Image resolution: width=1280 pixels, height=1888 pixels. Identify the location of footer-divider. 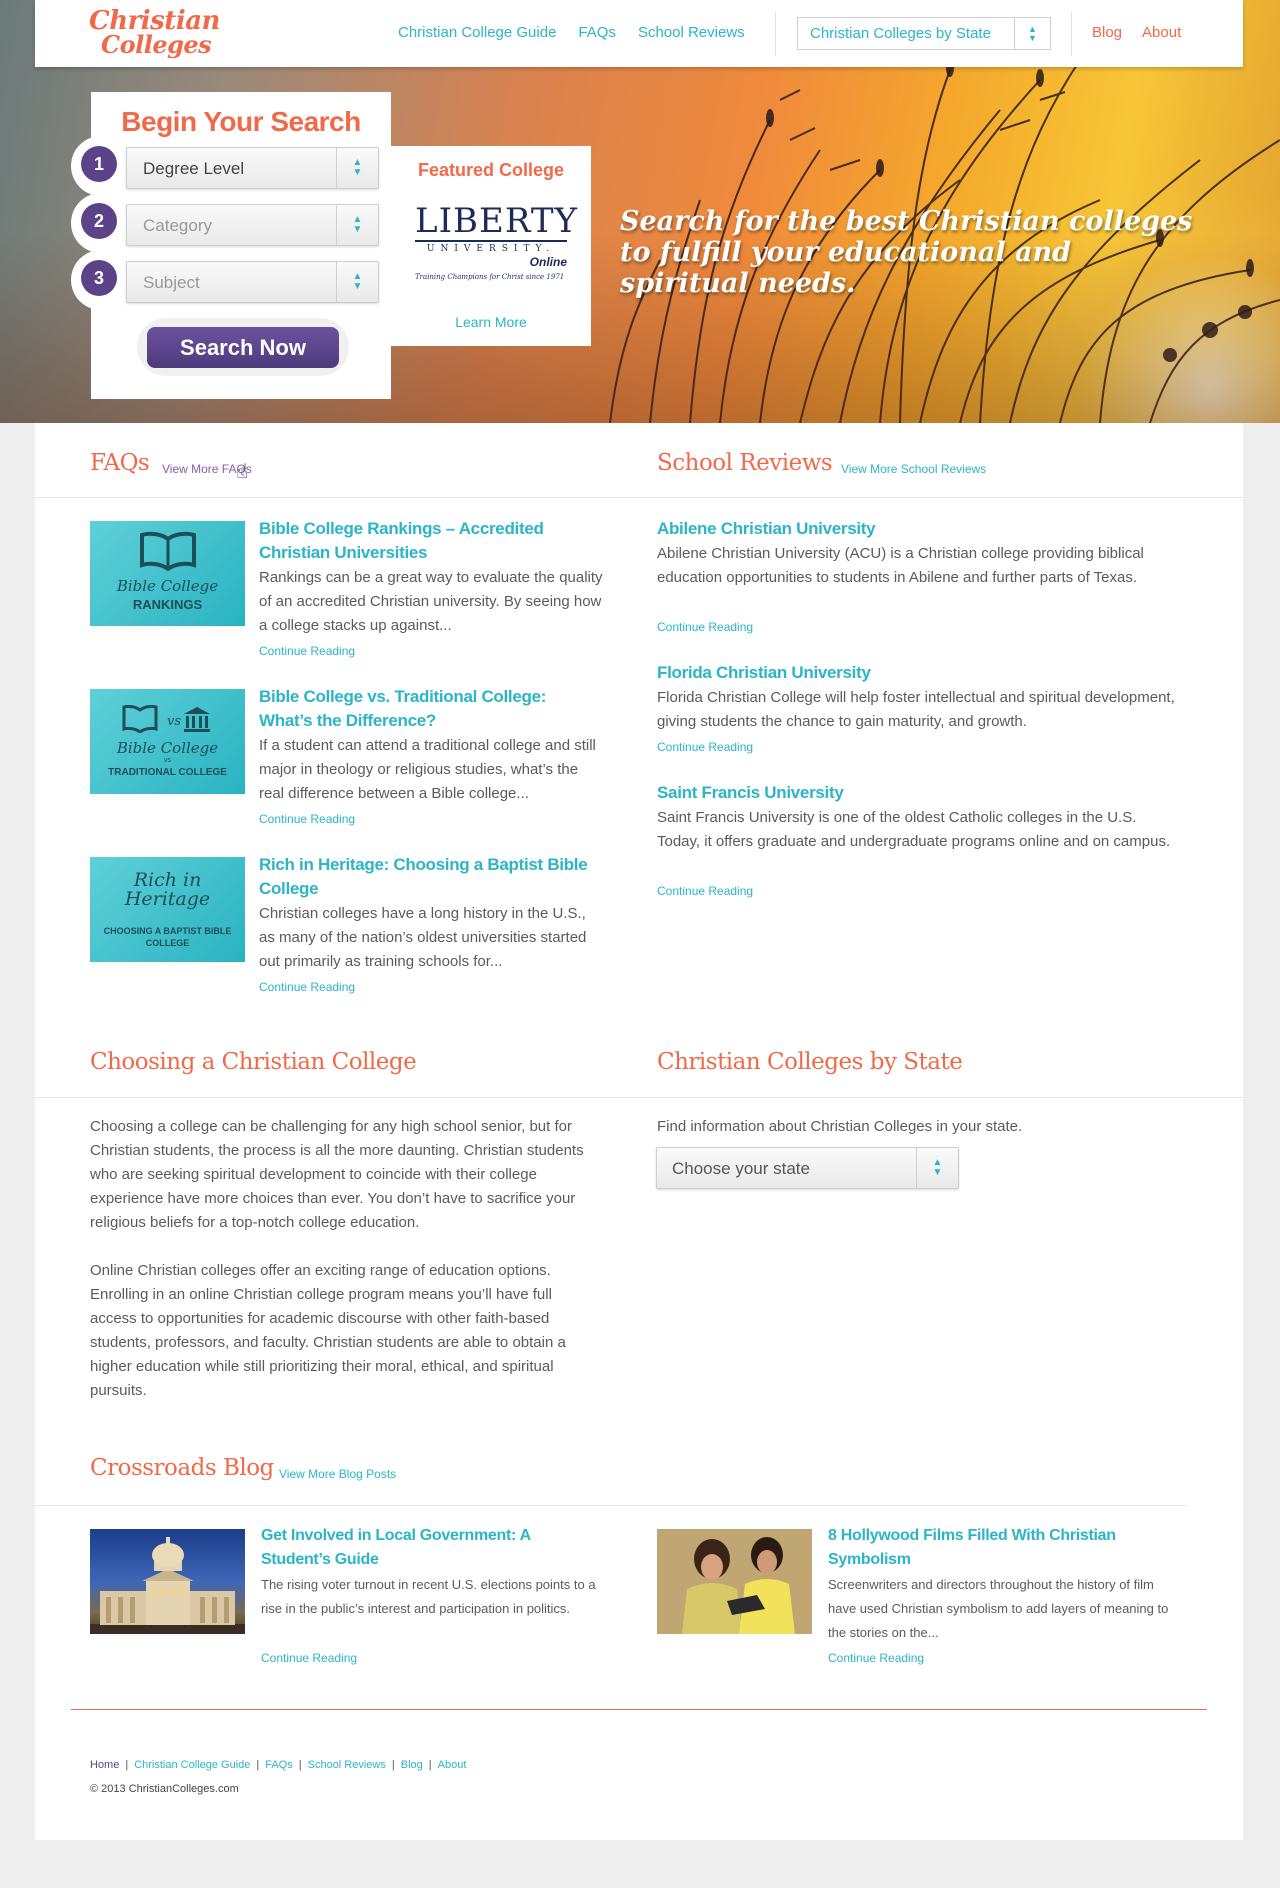
(639, 1709).